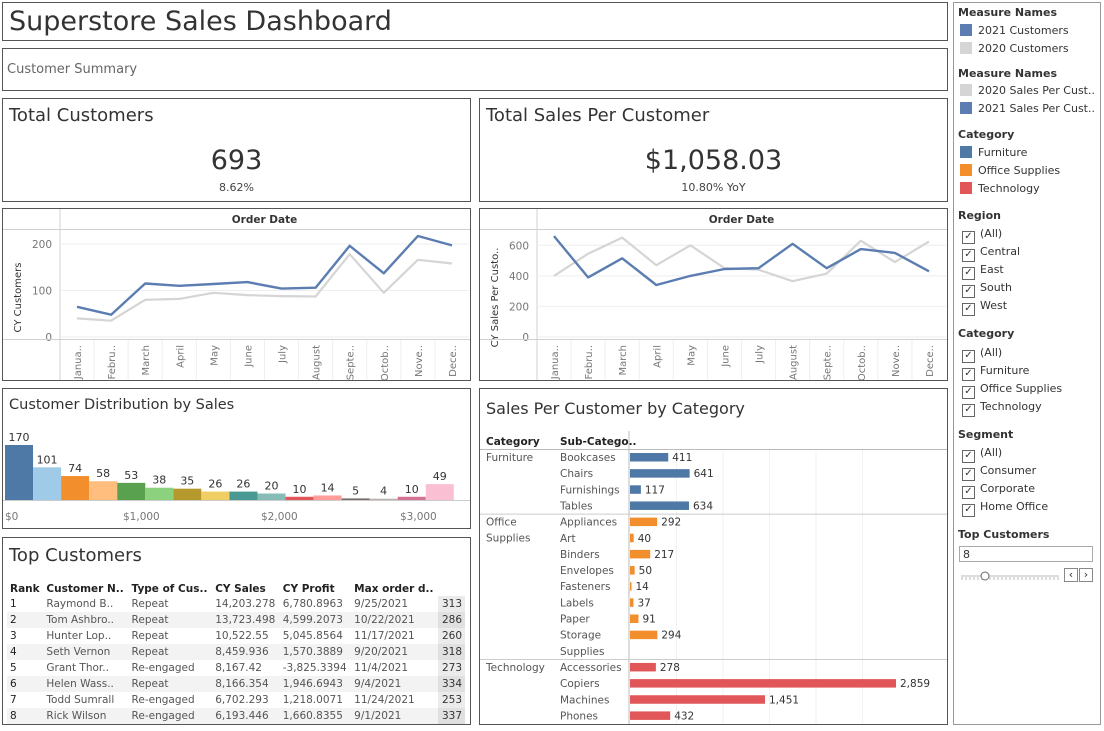  What do you see at coordinates (1014, 32) in the screenshot?
I see `legend-item: 2021 Customers` at bounding box center [1014, 32].